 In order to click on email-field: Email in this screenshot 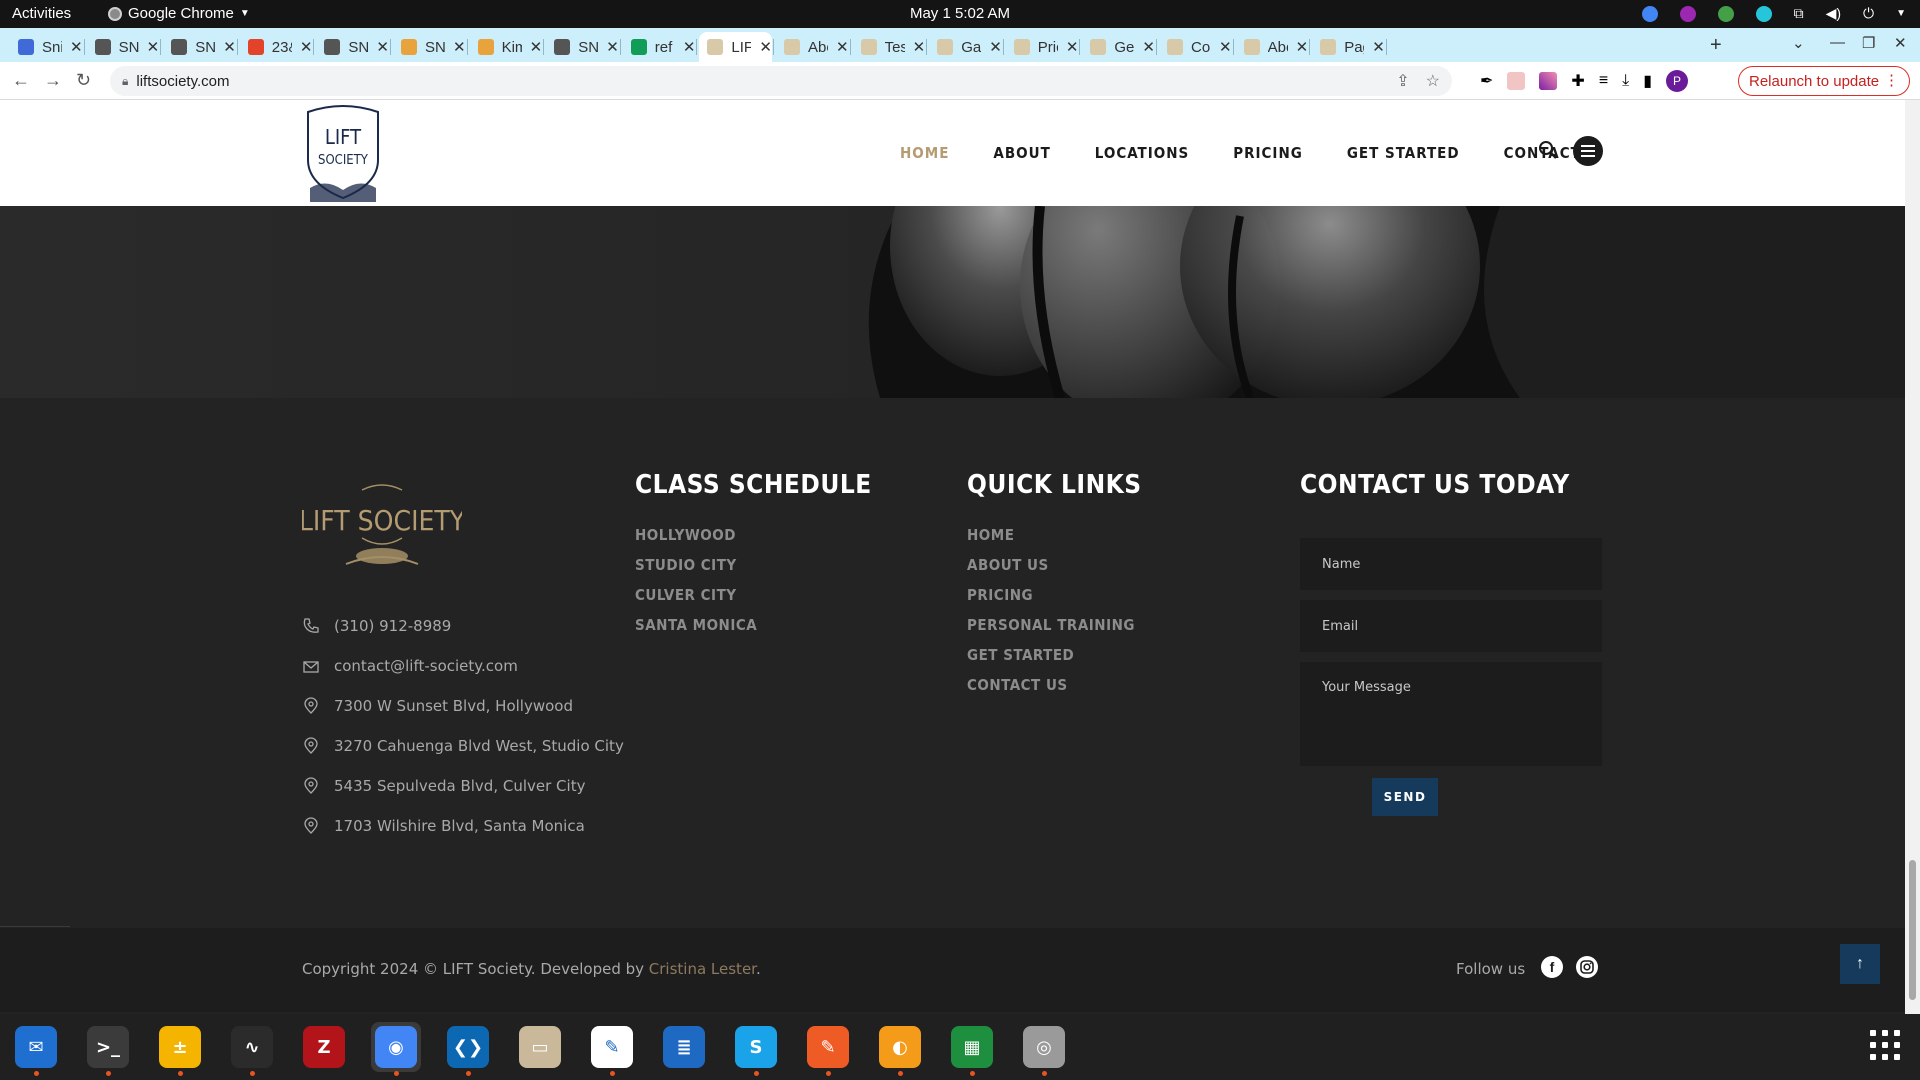, I will do `click(1451, 626)`.